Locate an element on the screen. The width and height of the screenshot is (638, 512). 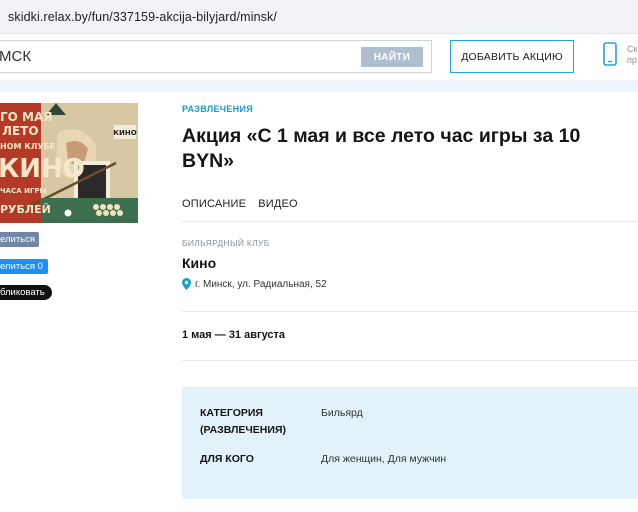
category-link: РАЗВЛЕЧЕНИЯ is located at coordinates (217, 109).